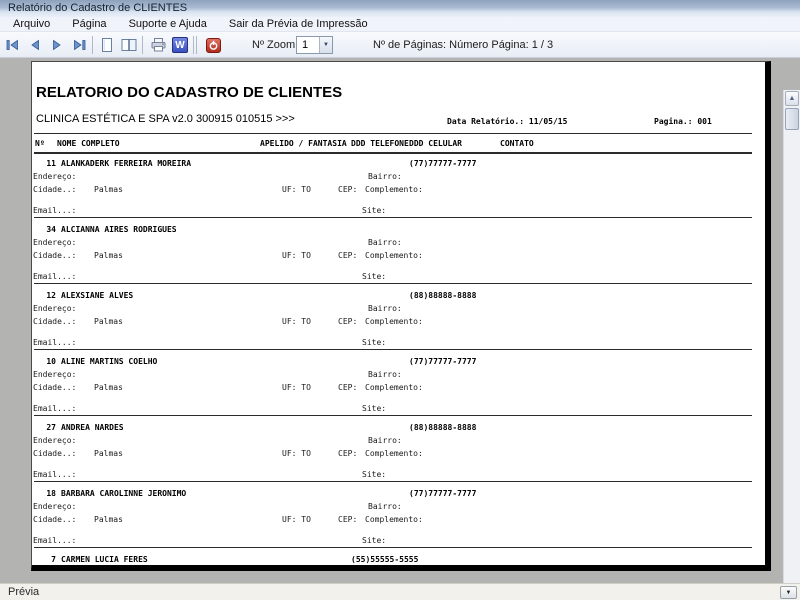 The width and height of the screenshot is (800, 600). What do you see at coordinates (180, 45) in the screenshot?
I see `word-export-button: W` at bounding box center [180, 45].